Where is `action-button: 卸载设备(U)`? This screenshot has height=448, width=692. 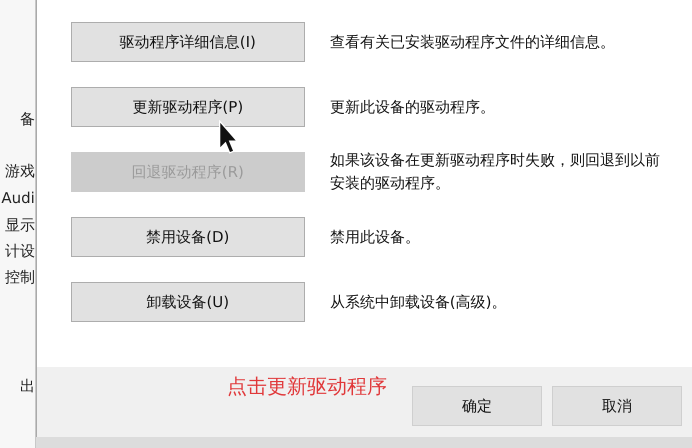 action-button: 卸载设备(U) is located at coordinates (187, 302).